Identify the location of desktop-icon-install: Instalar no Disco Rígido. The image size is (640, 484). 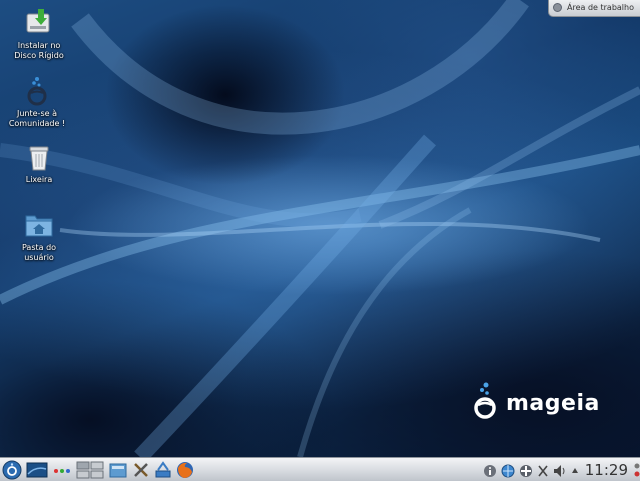
(39, 34).